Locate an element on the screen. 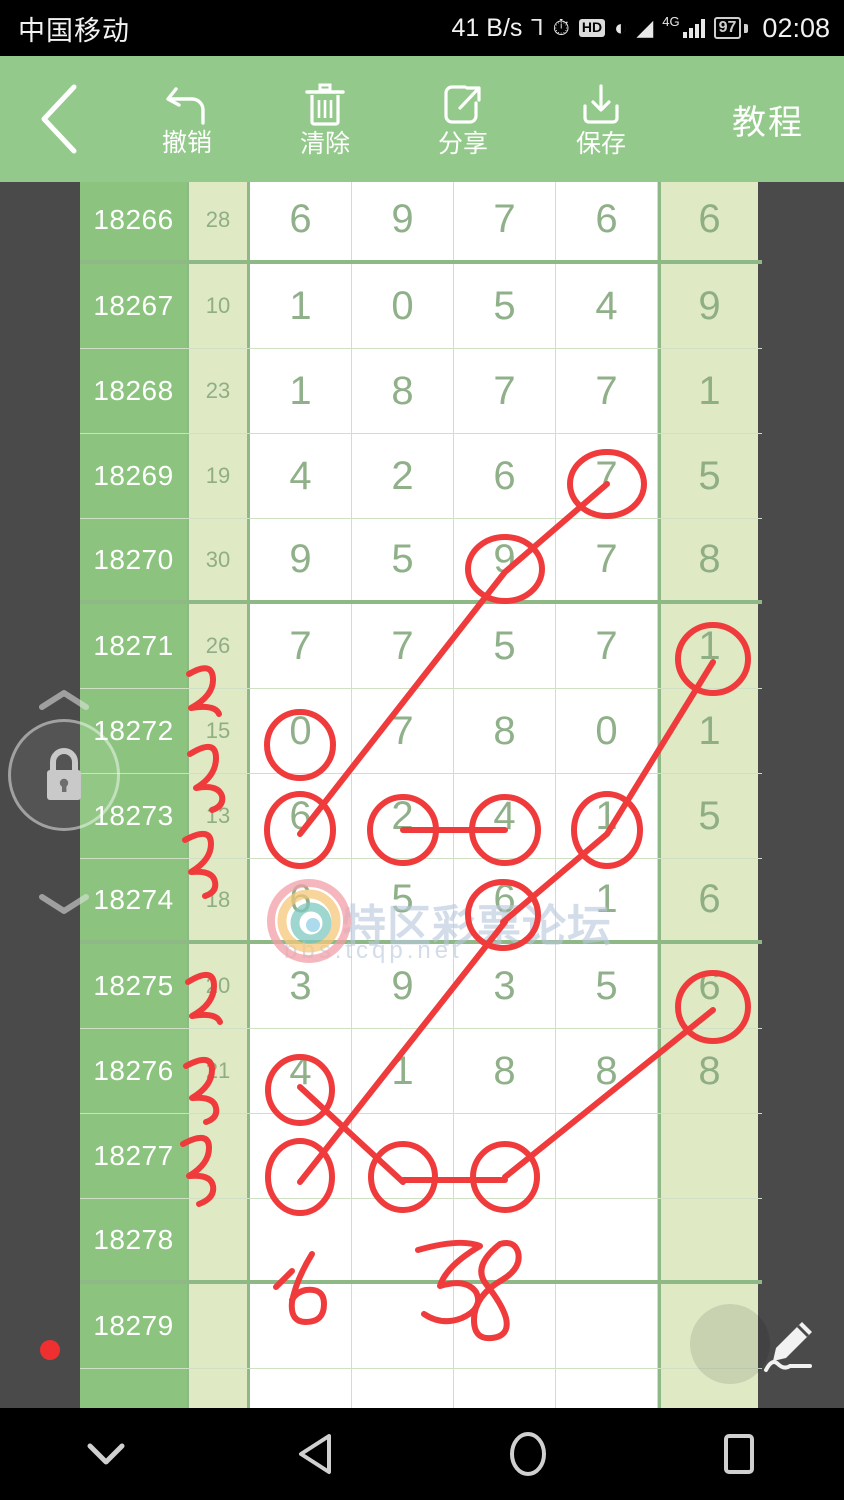 The width and height of the screenshot is (844, 1500). table-row: 18273 13 6 2 4 1 5 is located at coordinates (421, 816).